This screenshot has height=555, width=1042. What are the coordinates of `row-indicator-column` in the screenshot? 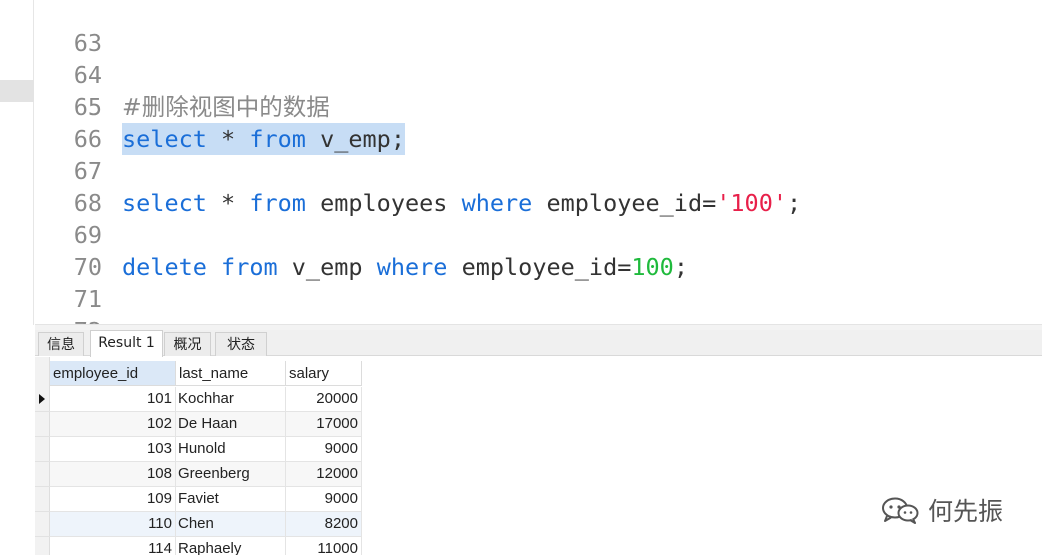 It's located at (42, 456).